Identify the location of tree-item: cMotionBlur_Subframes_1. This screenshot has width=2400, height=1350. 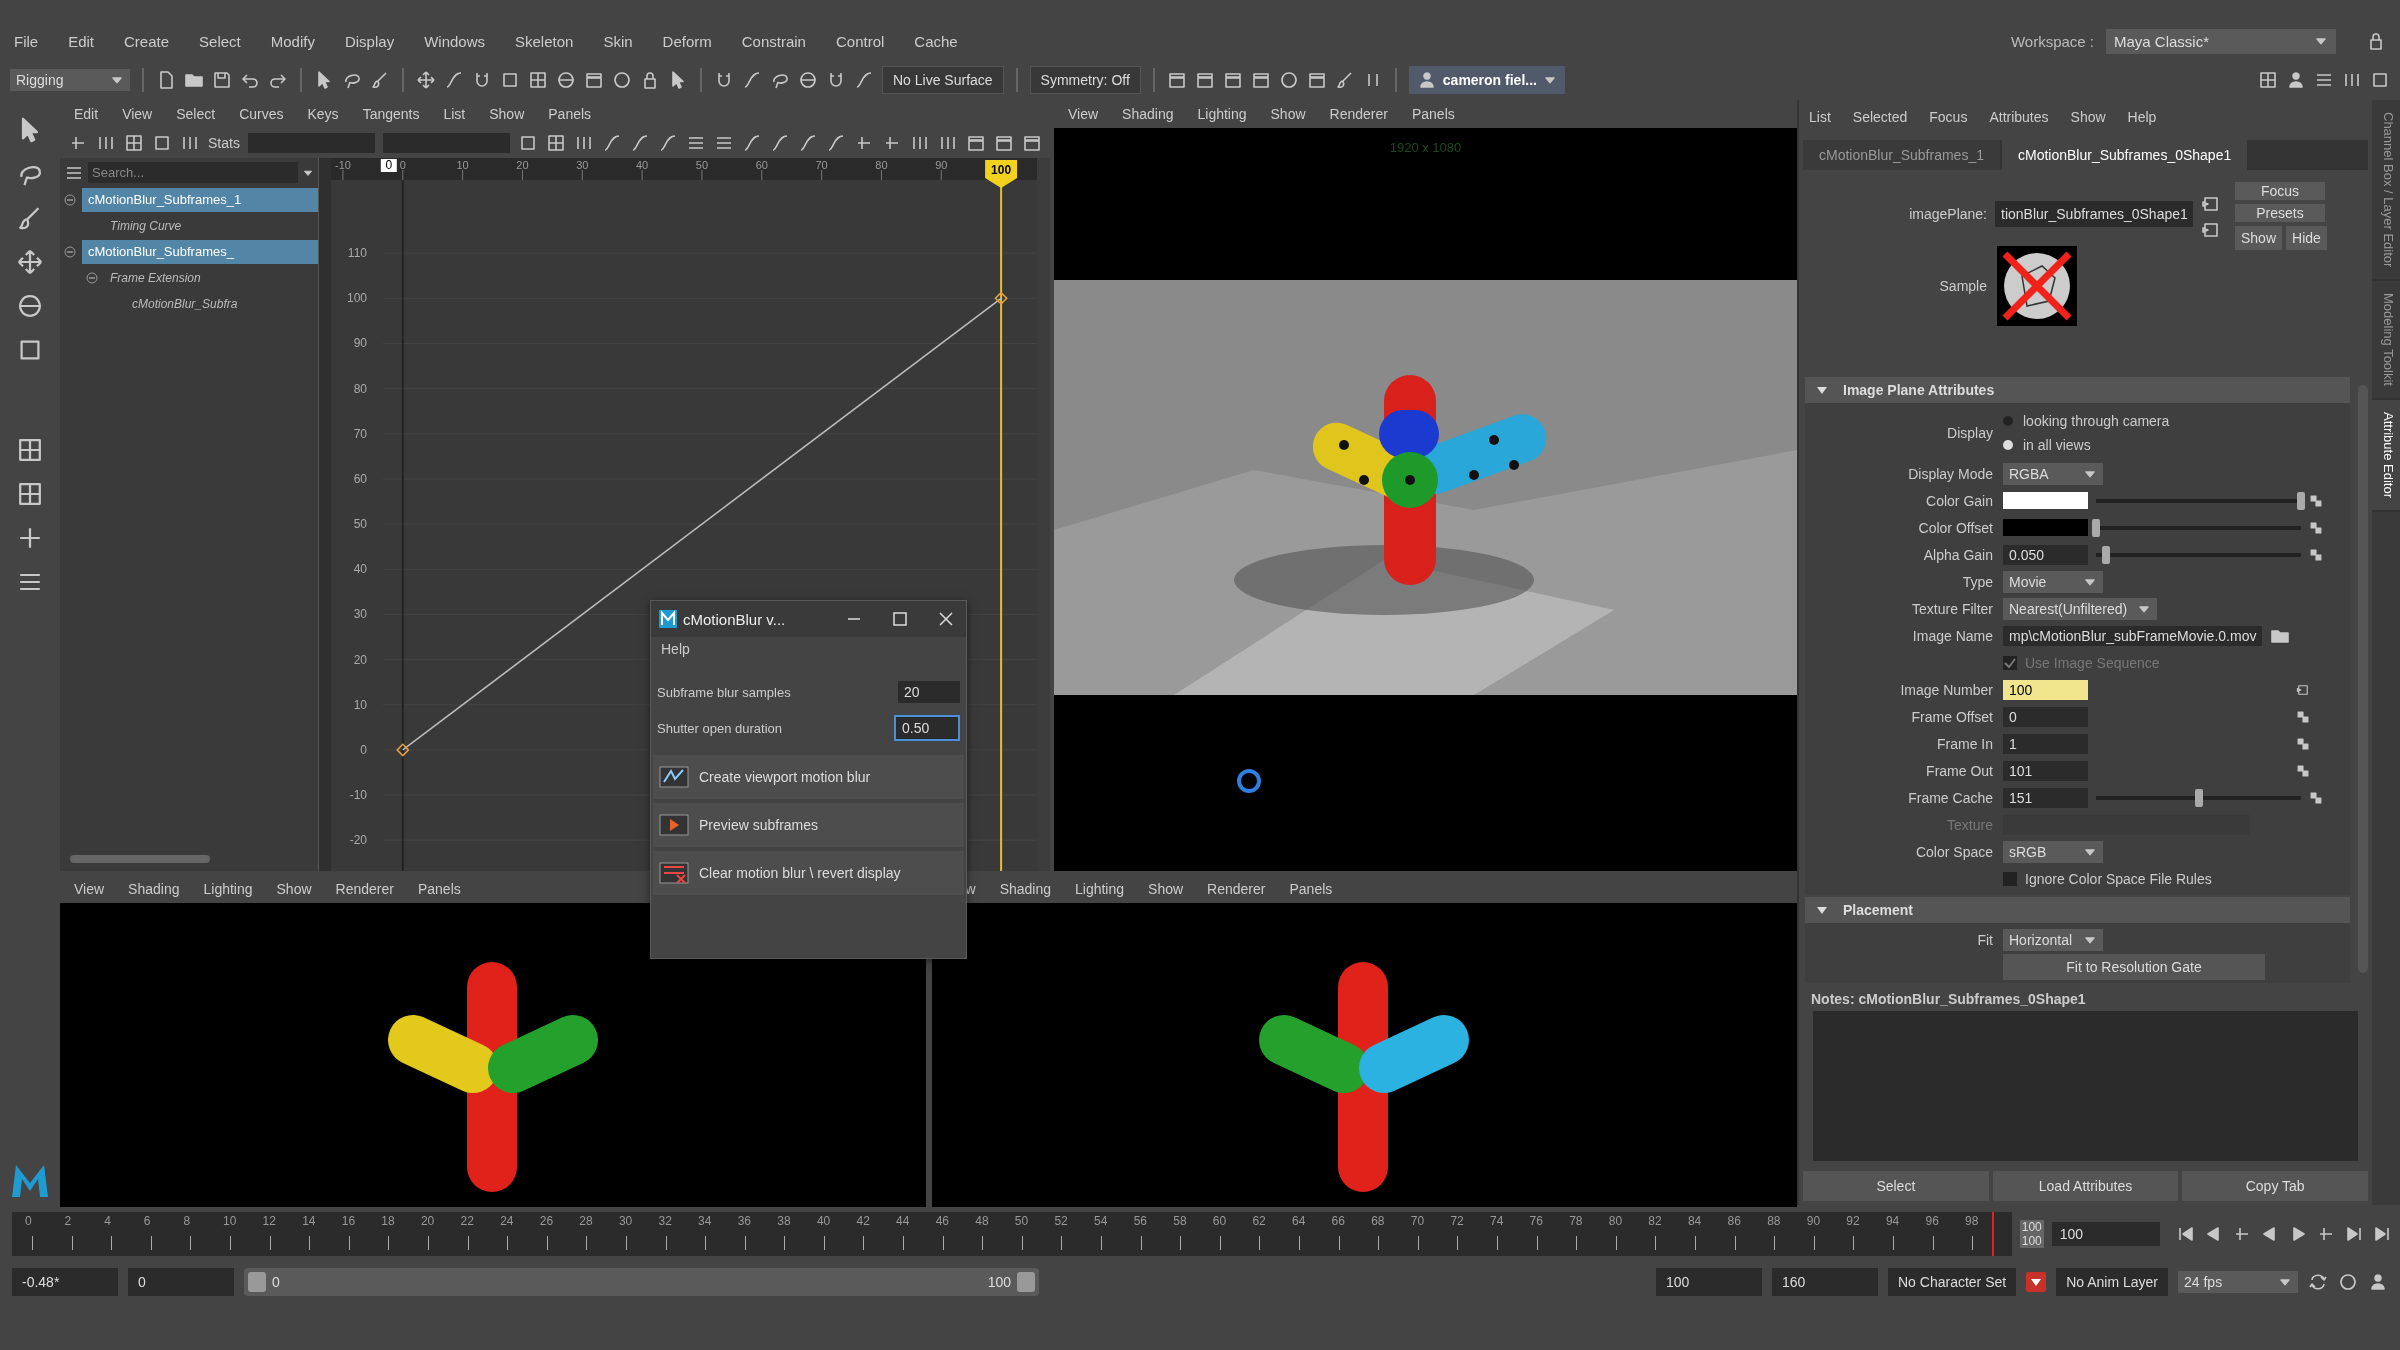
(200, 200).